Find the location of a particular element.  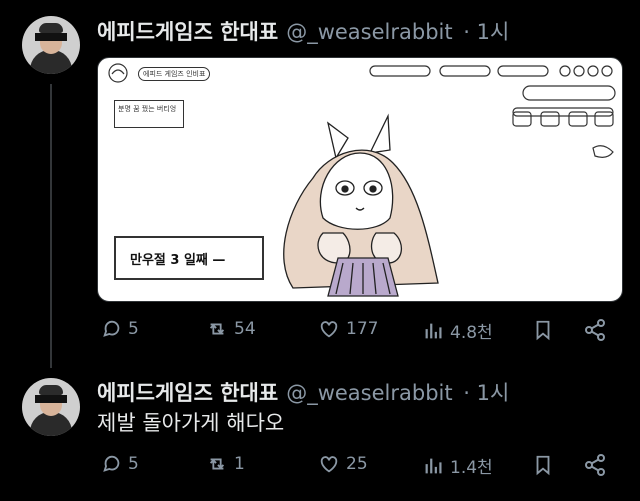

tweet-actions: 5 1 25 1.4천 is located at coordinates (357, 468).